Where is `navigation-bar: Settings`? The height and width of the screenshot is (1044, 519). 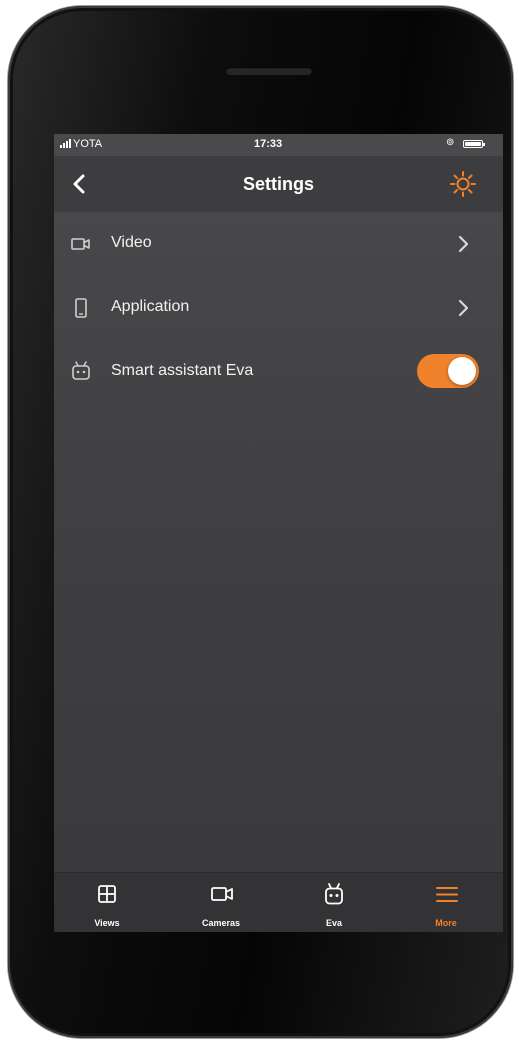 navigation-bar: Settings is located at coordinates (278, 184).